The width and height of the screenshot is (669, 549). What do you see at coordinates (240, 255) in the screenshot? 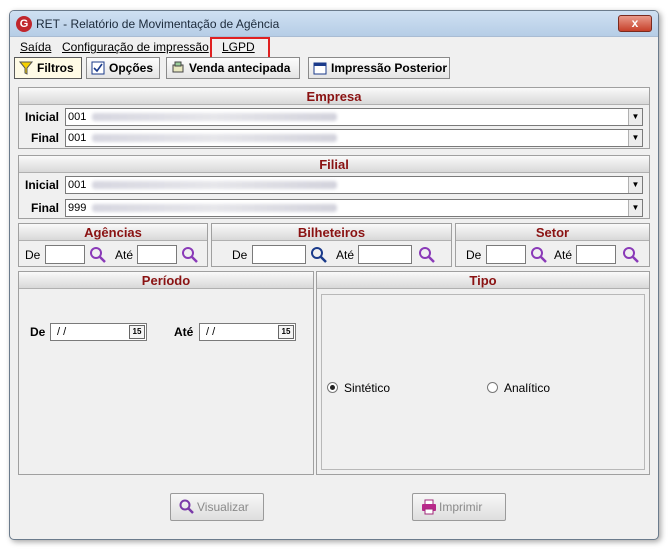
I see `bilheteiros-de-label: De` at bounding box center [240, 255].